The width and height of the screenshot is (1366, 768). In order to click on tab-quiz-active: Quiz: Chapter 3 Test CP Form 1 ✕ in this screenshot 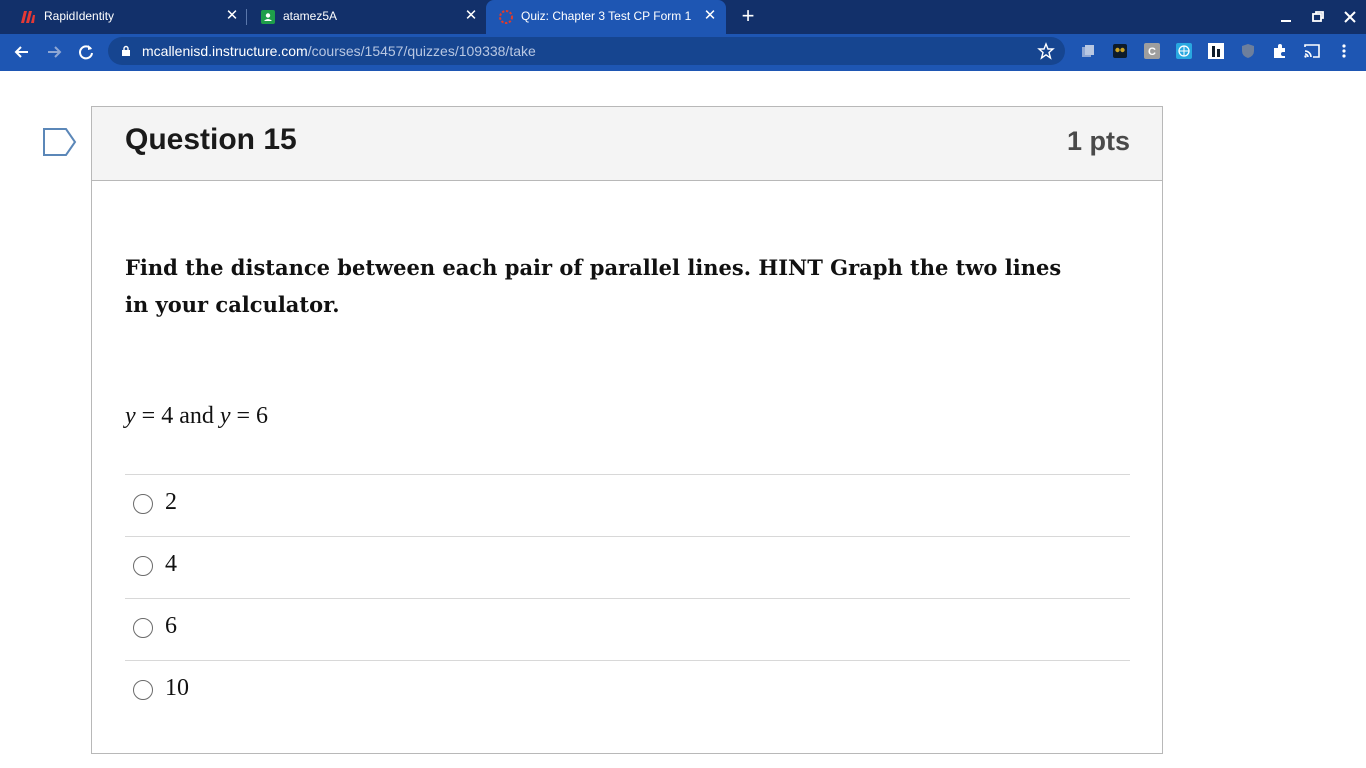, I will do `click(606, 17)`.